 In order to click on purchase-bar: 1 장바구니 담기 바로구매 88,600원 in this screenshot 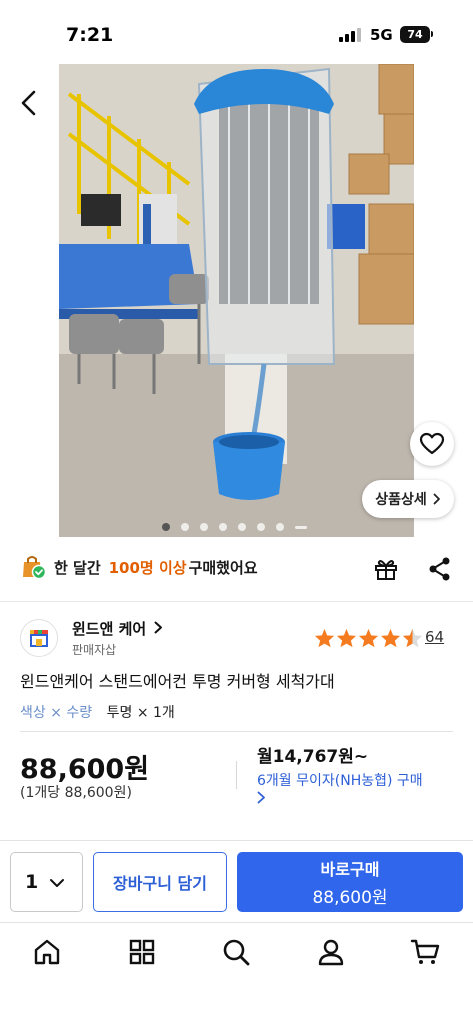, I will do `click(236, 881)`.